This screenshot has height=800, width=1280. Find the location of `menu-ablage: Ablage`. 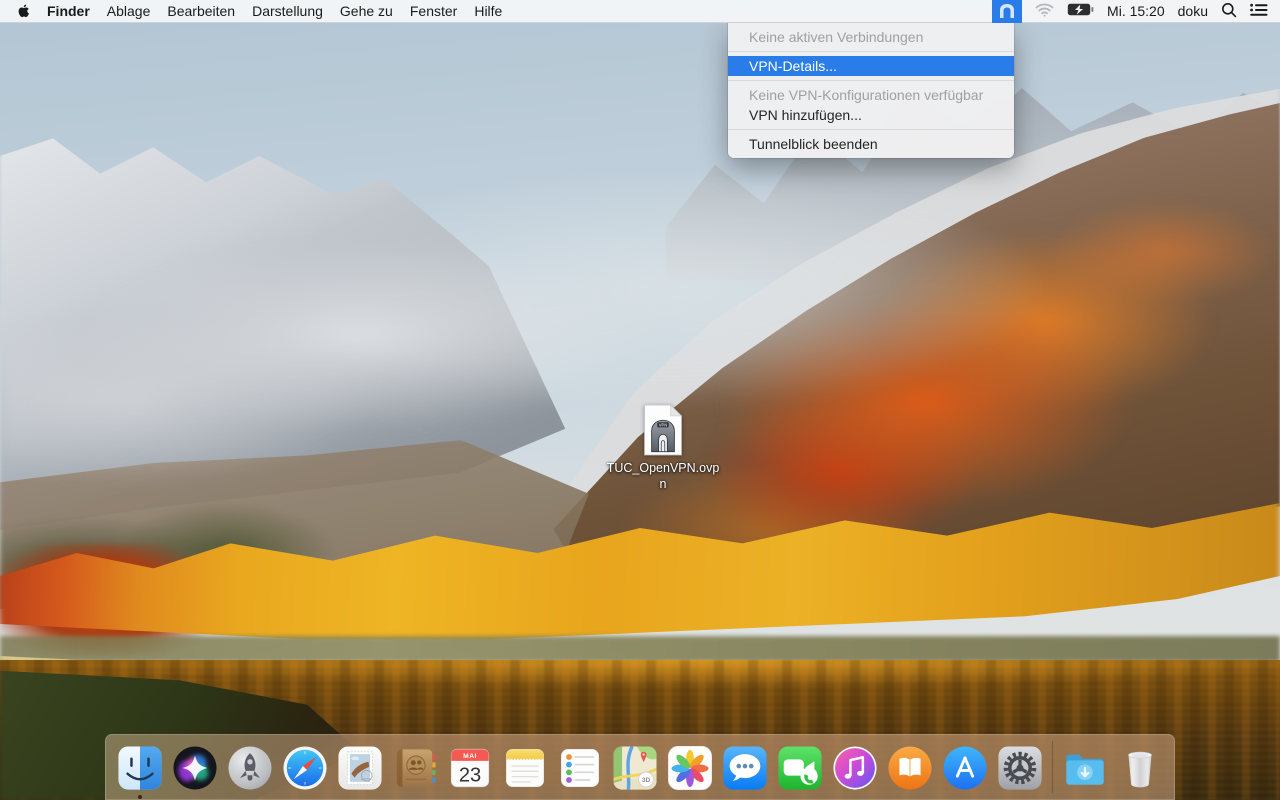

menu-ablage: Ablage is located at coordinates (129, 11).